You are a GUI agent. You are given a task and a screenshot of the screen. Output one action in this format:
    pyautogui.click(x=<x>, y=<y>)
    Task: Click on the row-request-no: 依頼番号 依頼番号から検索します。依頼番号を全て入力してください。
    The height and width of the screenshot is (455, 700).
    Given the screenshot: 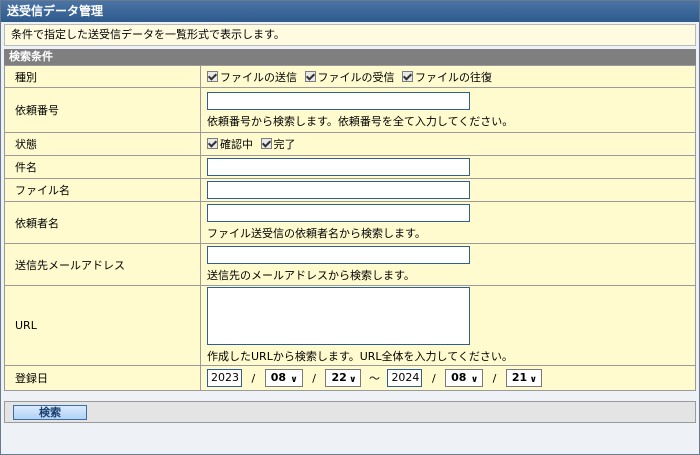 What is the action you would take?
    pyautogui.click(x=350, y=110)
    